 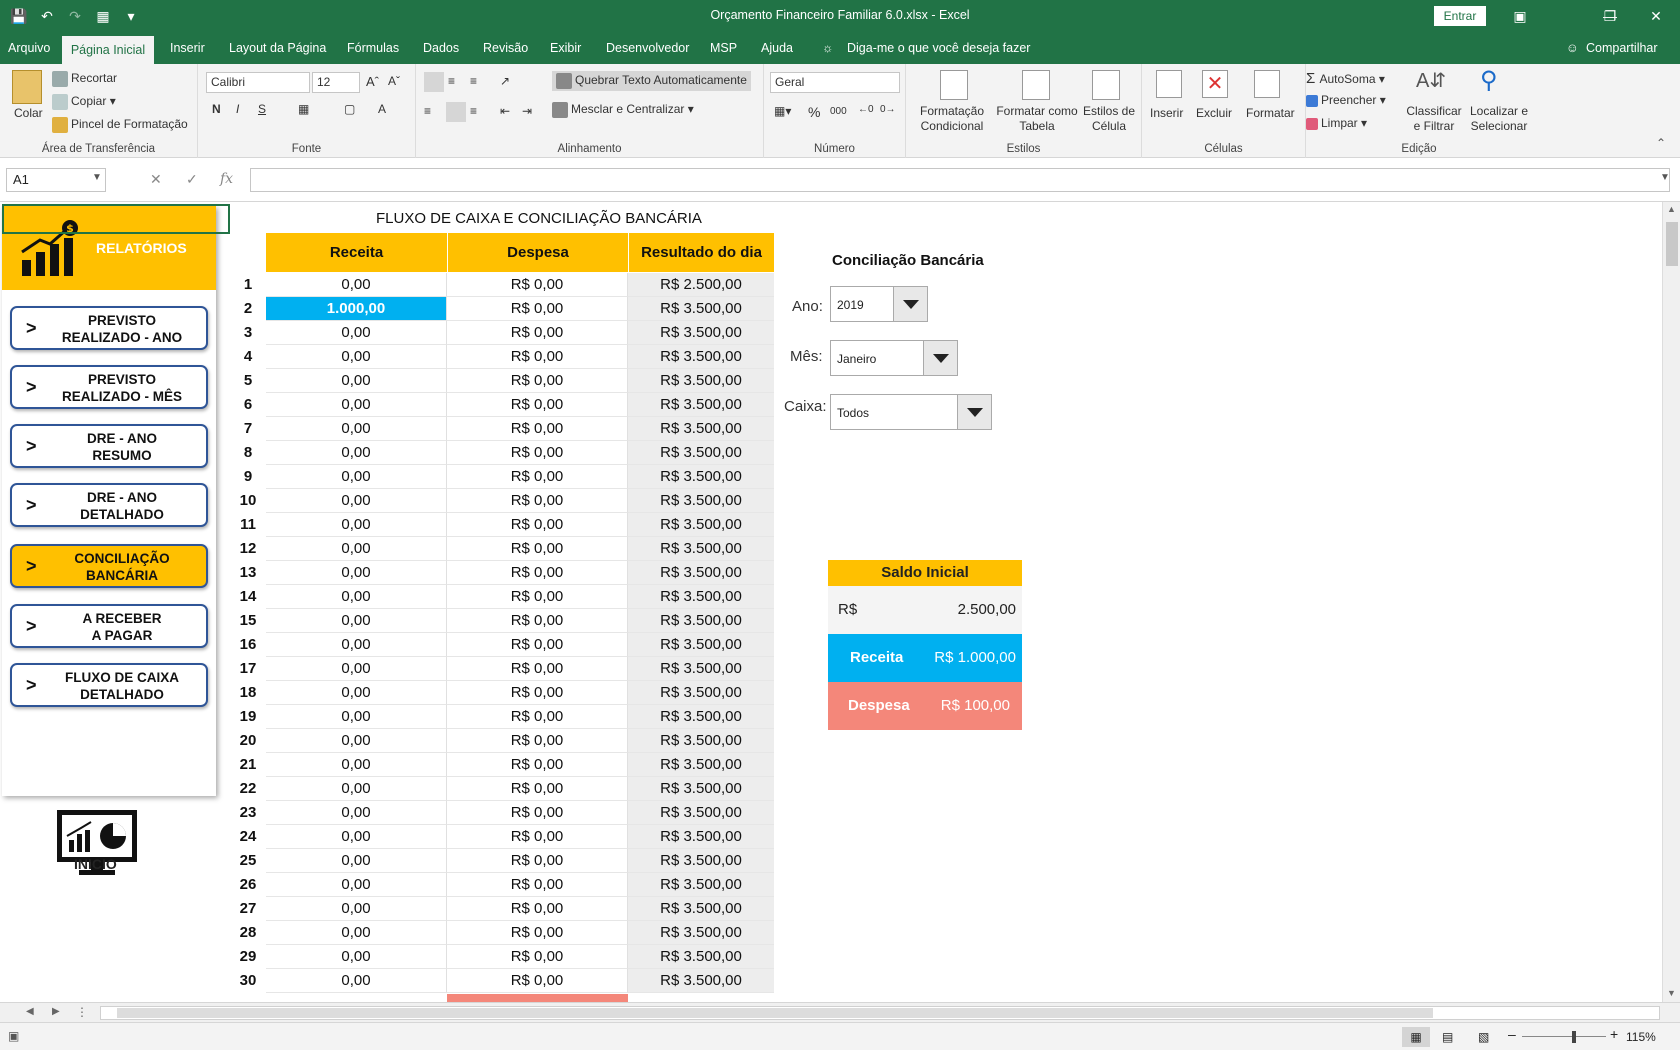 What do you see at coordinates (1416, 1037) in the screenshot?
I see `normal-view-icon: ▦` at bounding box center [1416, 1037].